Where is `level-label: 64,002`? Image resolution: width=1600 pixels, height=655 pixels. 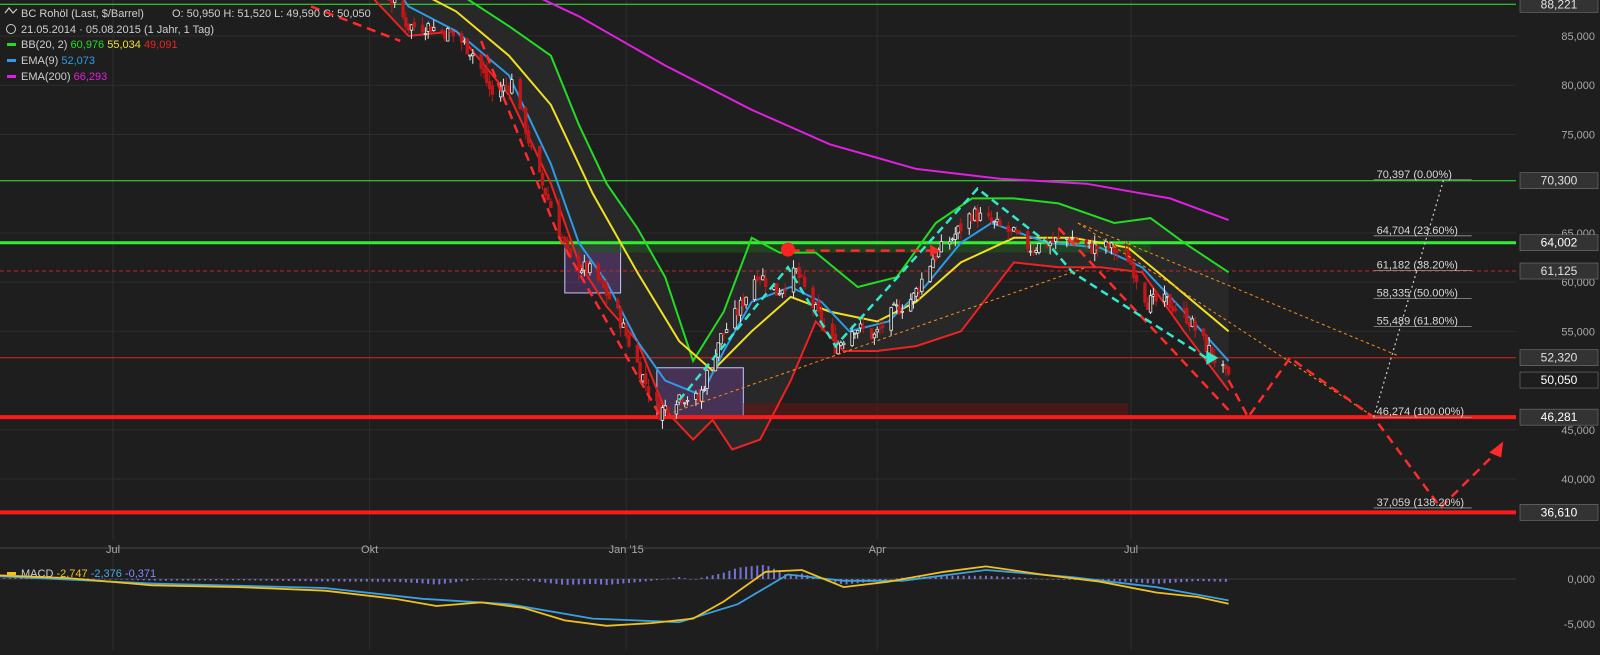
level-label: 64,002 is located at coordinates (1559, 243).